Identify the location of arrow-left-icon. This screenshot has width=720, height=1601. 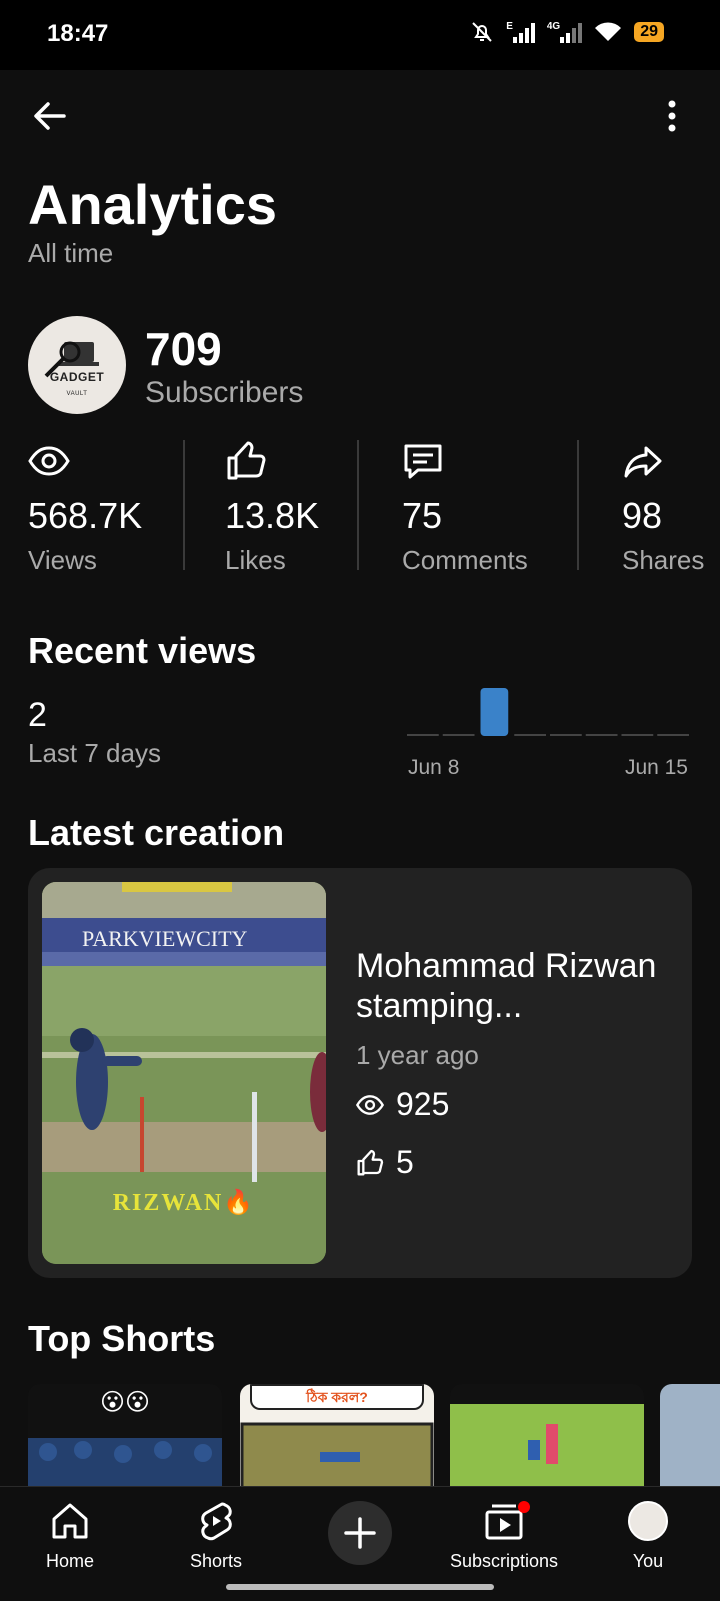
(50, 116).